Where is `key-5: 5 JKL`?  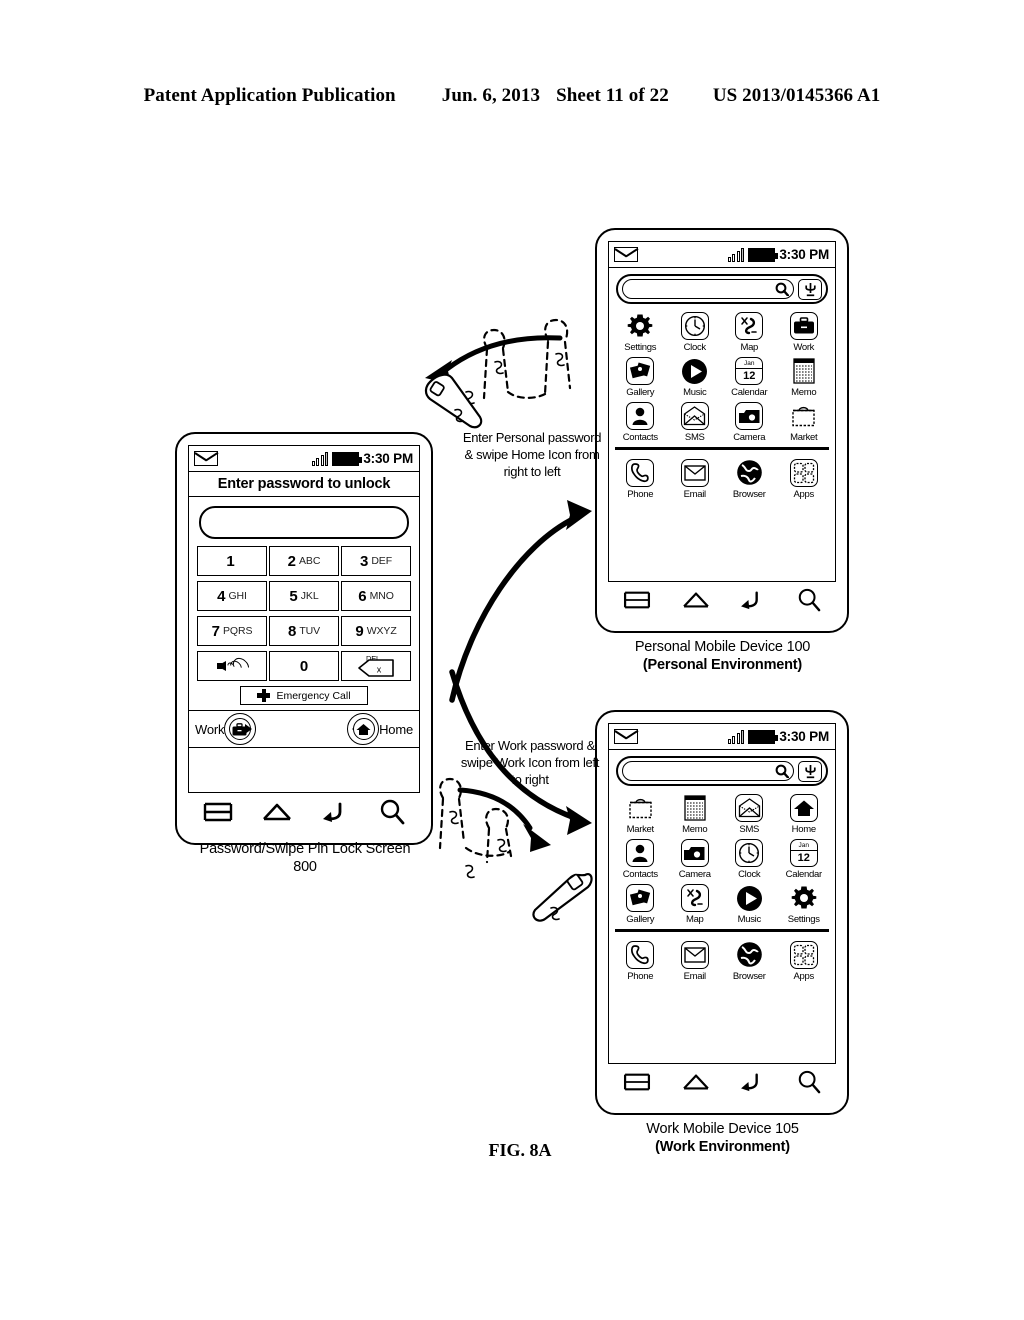 key-5: 5 JKL is located at coordinates (304, 596).